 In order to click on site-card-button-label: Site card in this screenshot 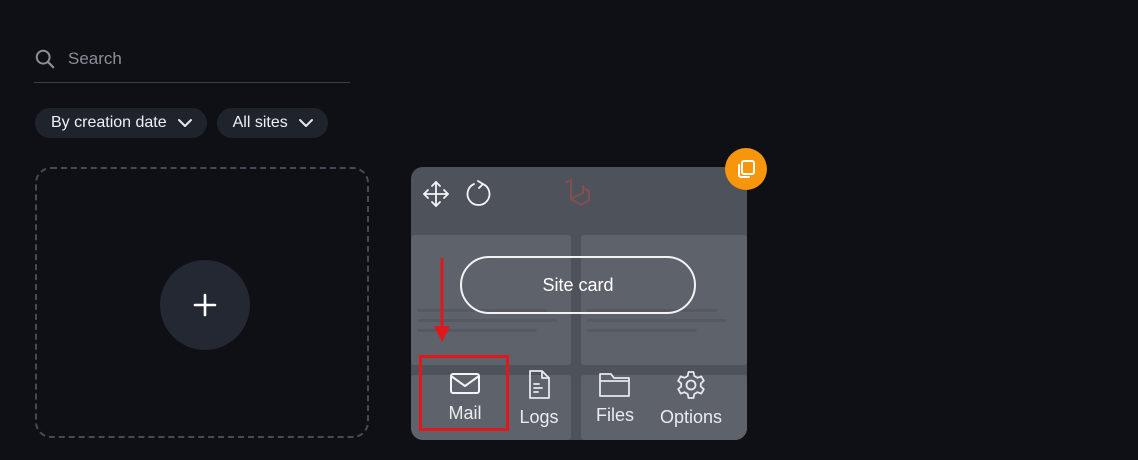, I will do `click(578, 284)`.